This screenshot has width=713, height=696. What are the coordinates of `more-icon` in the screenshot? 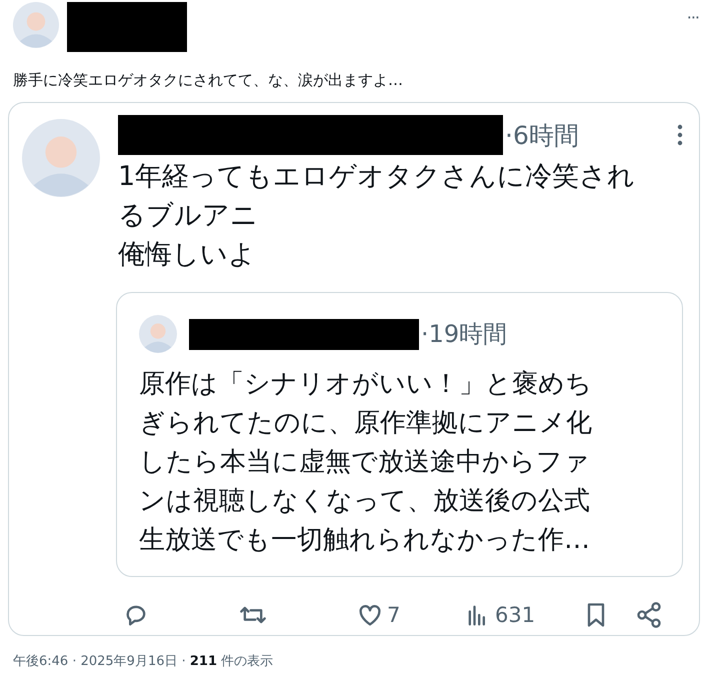 It's located at (680, 135).